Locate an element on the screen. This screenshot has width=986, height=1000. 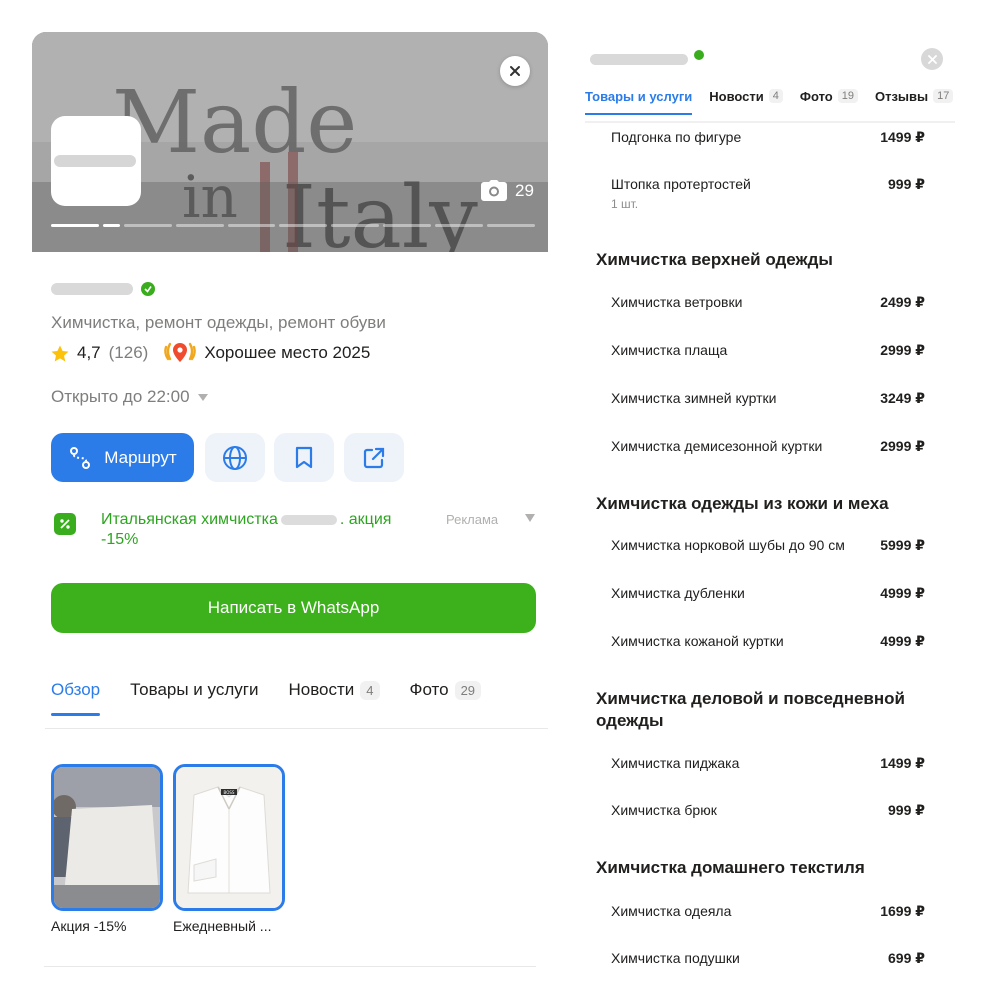
shirt-label: BOSS is located at coordinates (229, 792).